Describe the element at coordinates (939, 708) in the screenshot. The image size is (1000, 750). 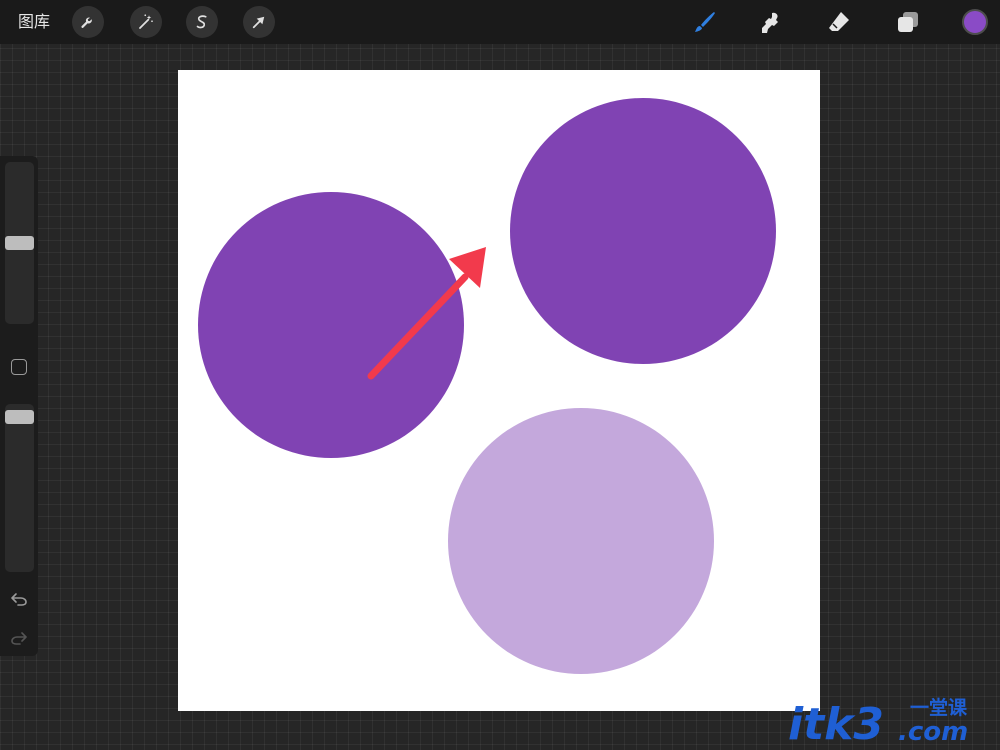
I see `watermark-tag: 一堂课` at that location.